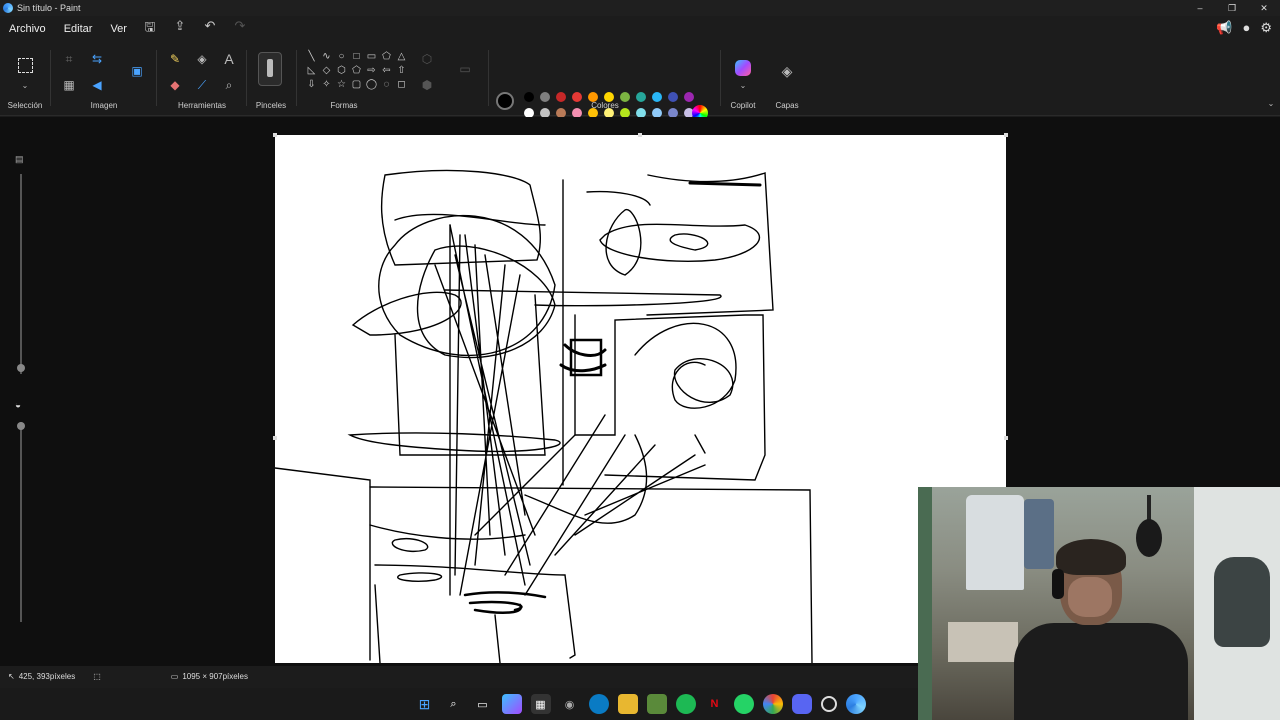 The width and height of the screenshot is (1280, 720). What do you see at coordinates (326, 57) in the screenshot?
I see `shape-option: ∿` at bounding box center [326, 57].